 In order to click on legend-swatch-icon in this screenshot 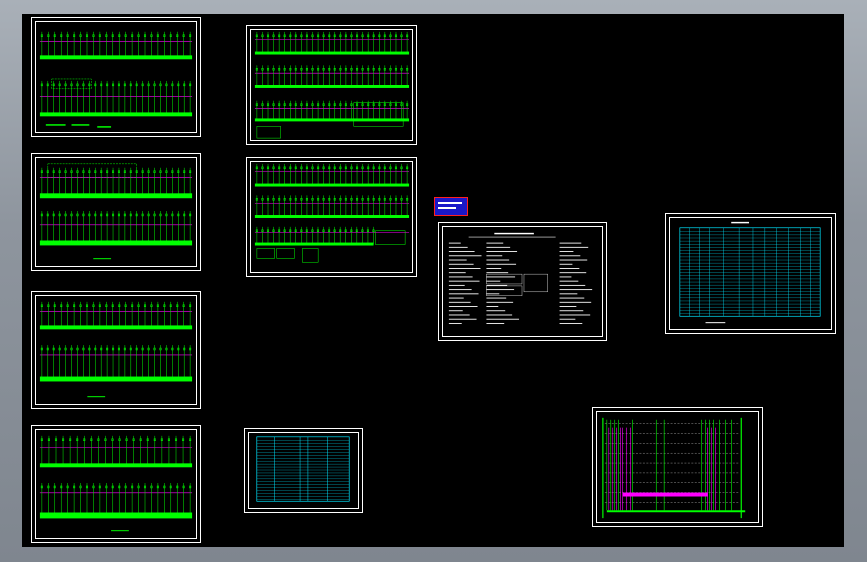, I will do `click(451, 206)`.